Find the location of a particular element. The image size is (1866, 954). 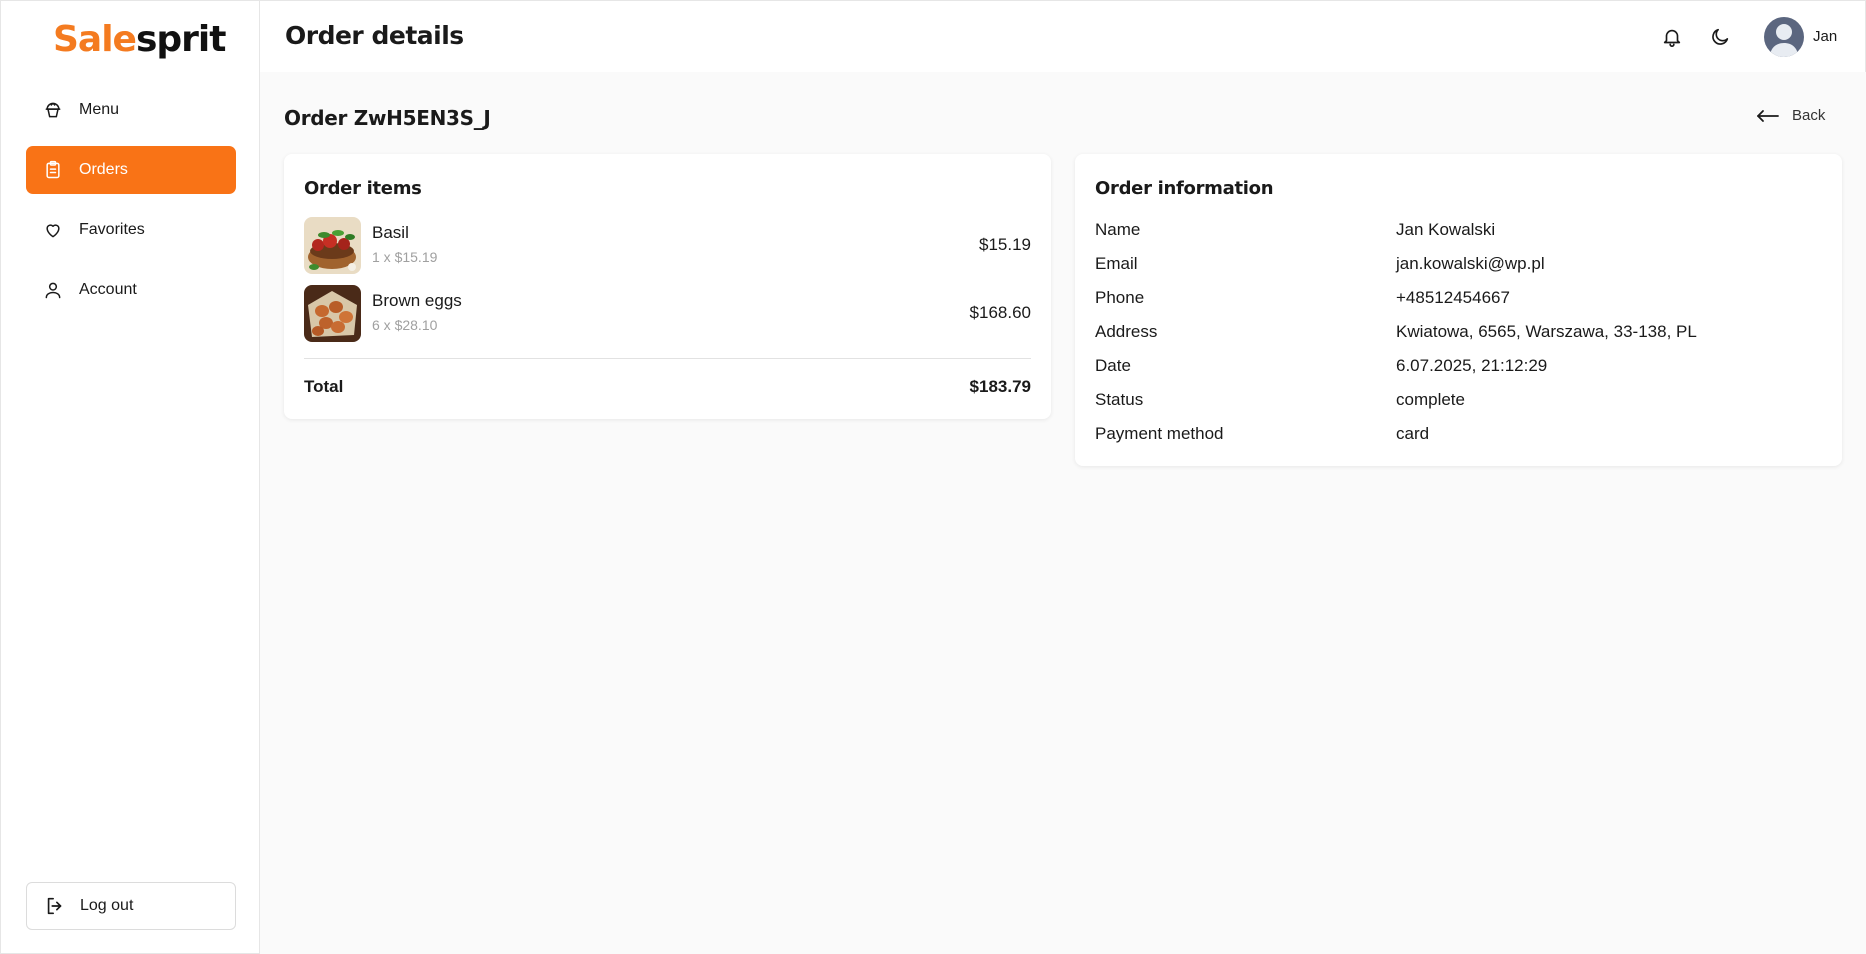

total-value: $183.79 is located at coordinates (1000, 386).